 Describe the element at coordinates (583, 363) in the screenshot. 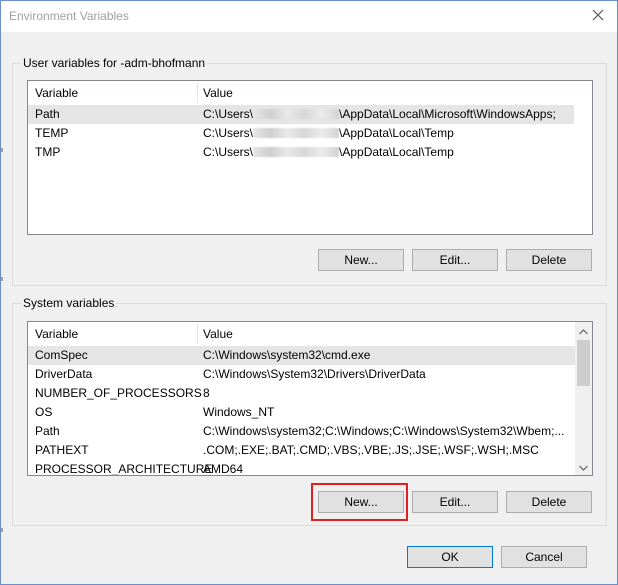

I see `scrollbar-thumb` at that location.